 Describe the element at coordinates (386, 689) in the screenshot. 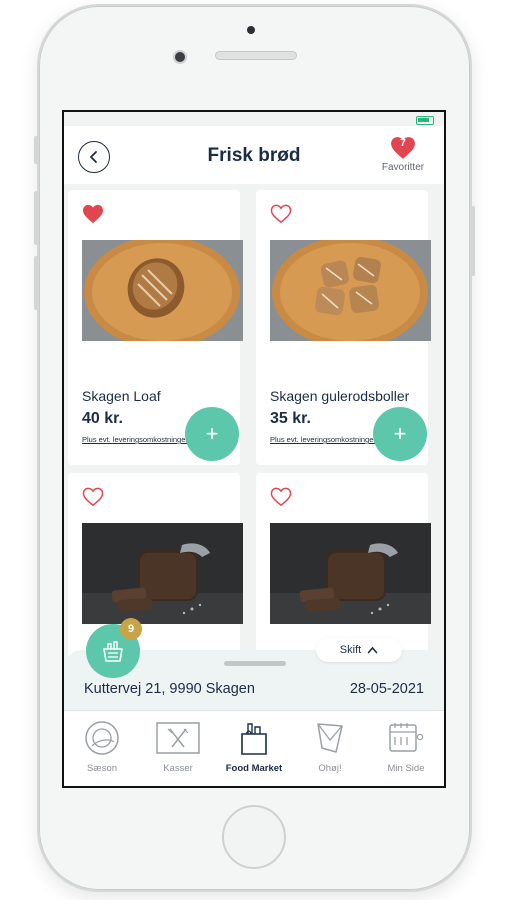

I see `delivery-date: 28-05-2021` at that location.